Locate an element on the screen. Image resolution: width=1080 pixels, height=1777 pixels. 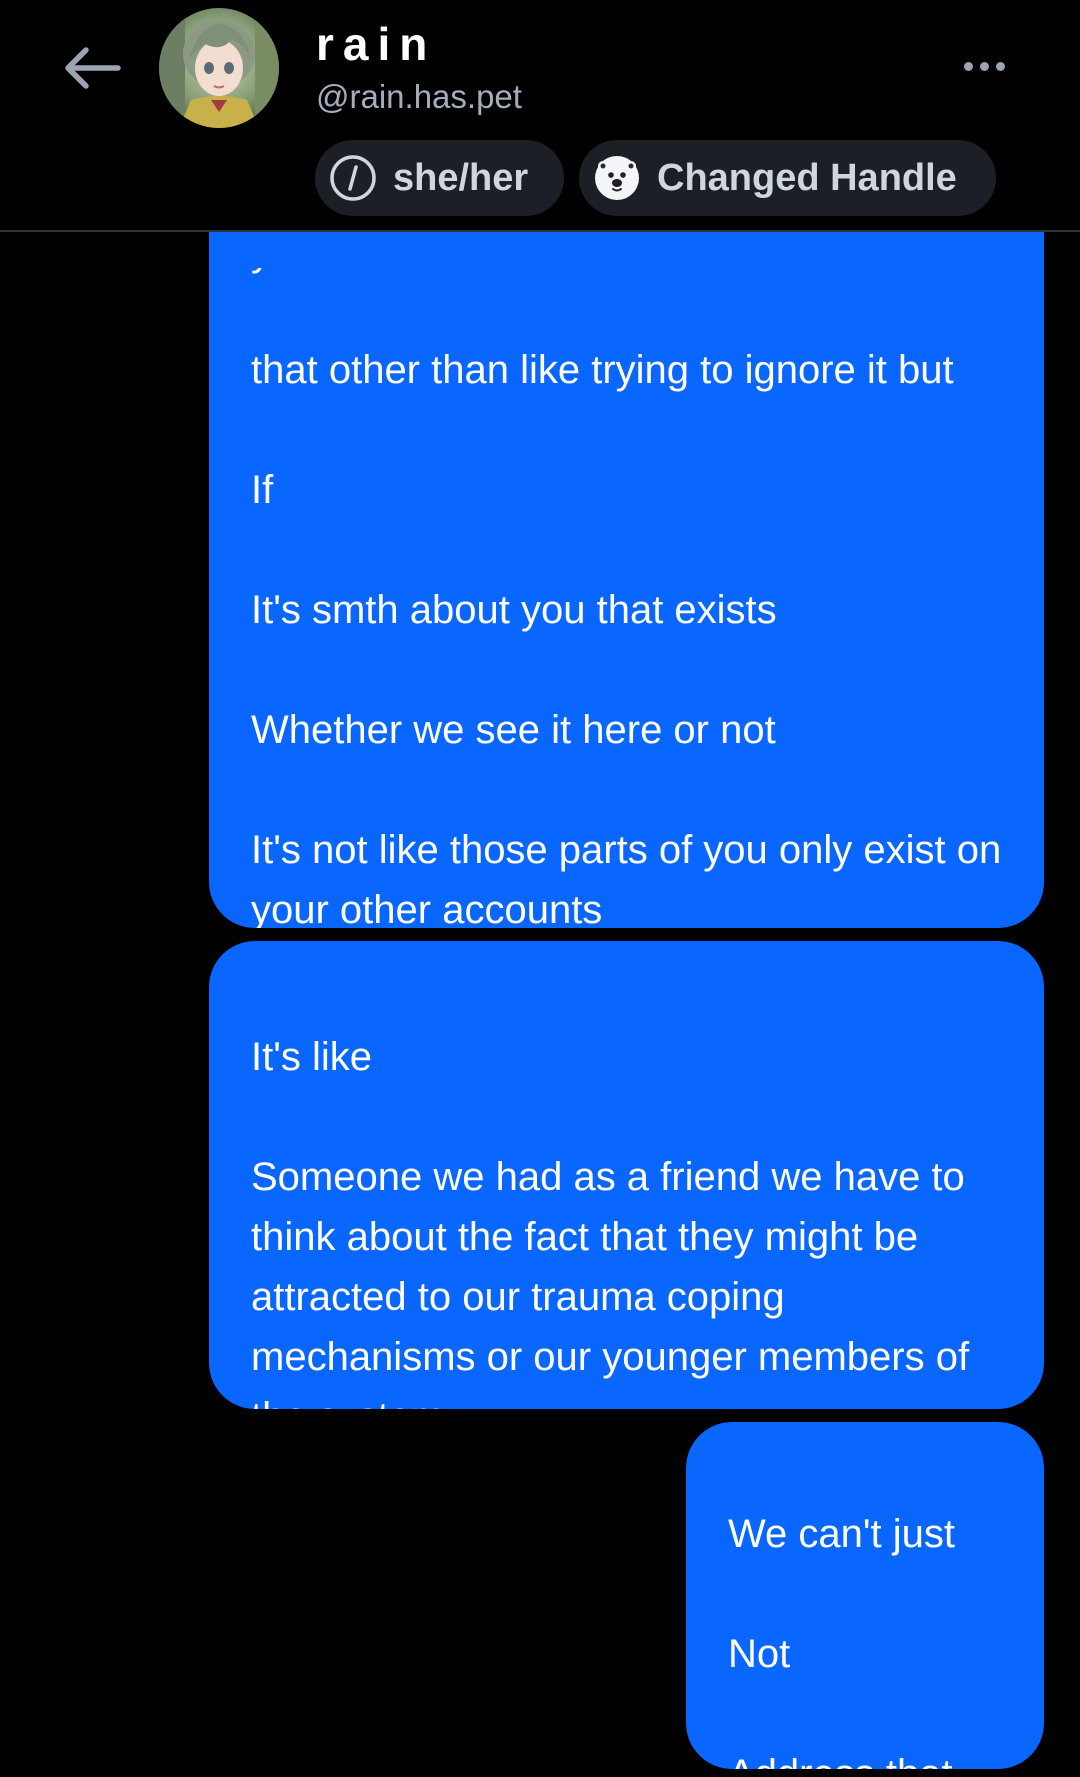
avatar is located at coordinates (219, 68).